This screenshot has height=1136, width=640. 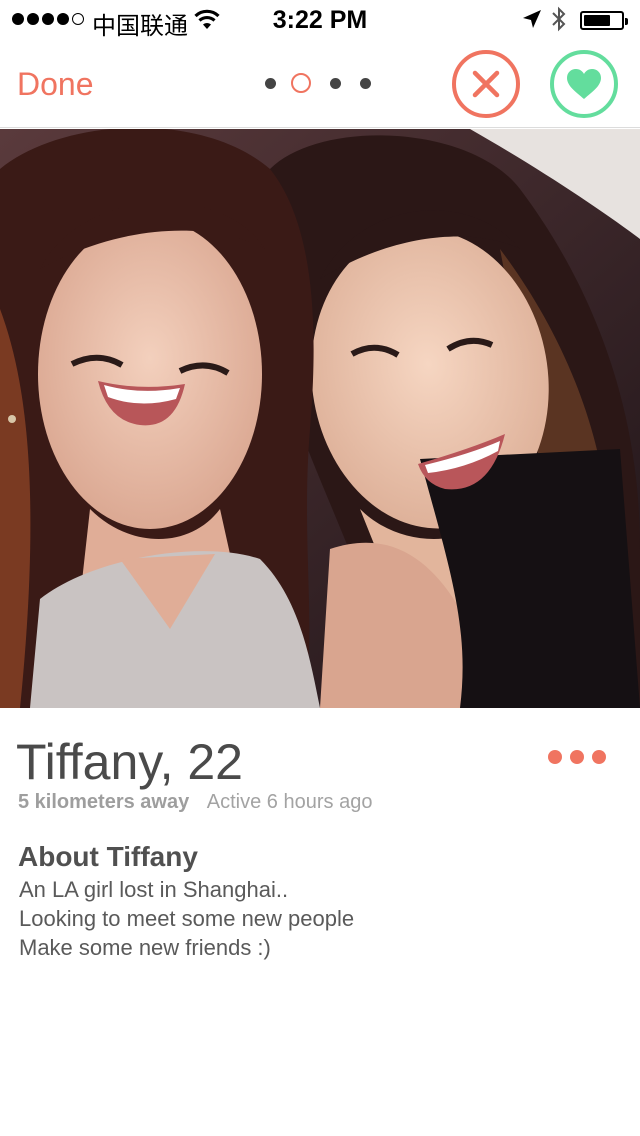 I want to click on distance-text: 5 kilometers away, so click(x=104, y=802).